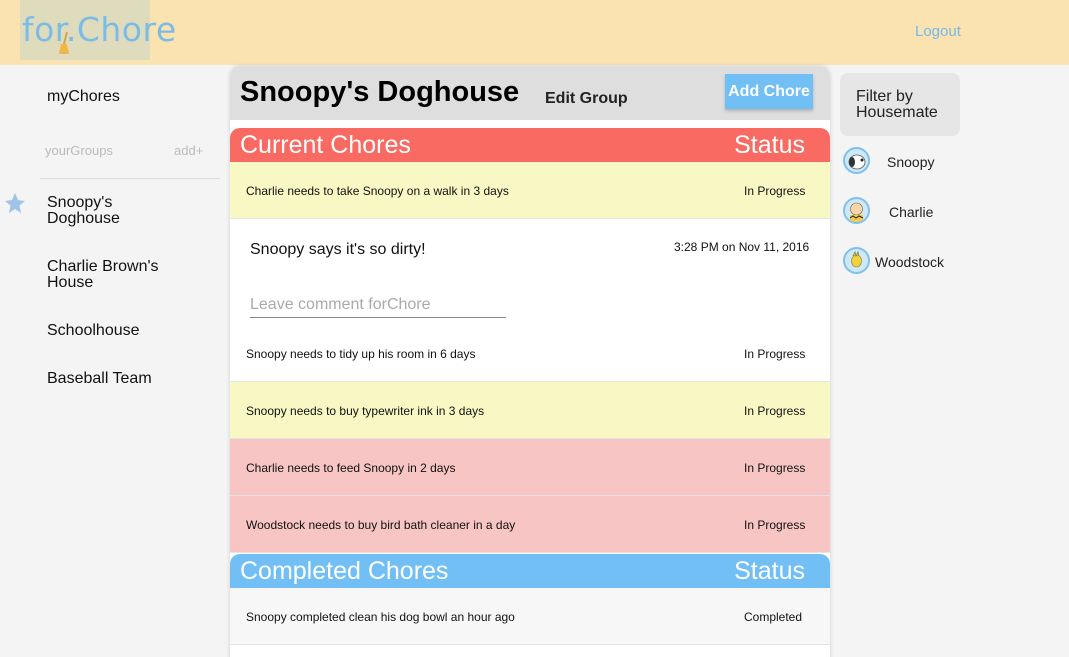 This screenshot has width=1069, height=657. What do you see at coordinates (112, 275) in the screenshot?
I see `sidebar-item-charlie-browns-house: Charlie Brown's House` at bounding box center [112, 275].